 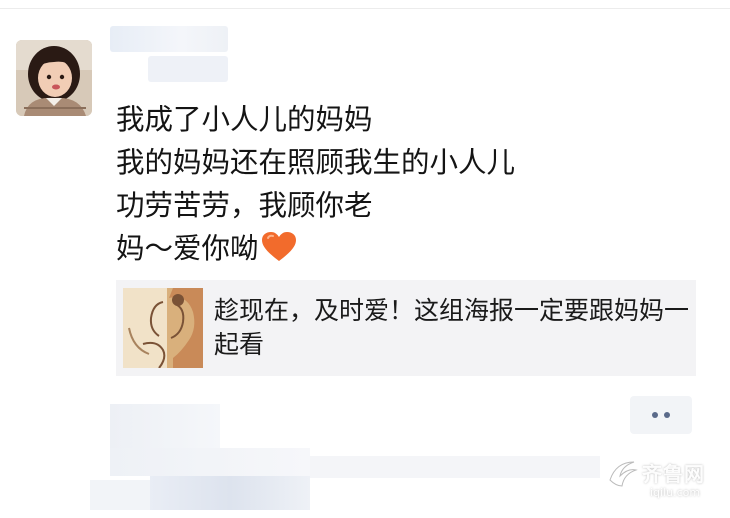 I want to click on post-line: 我成了小人儿的妈妈, so click(x=244, y=119).